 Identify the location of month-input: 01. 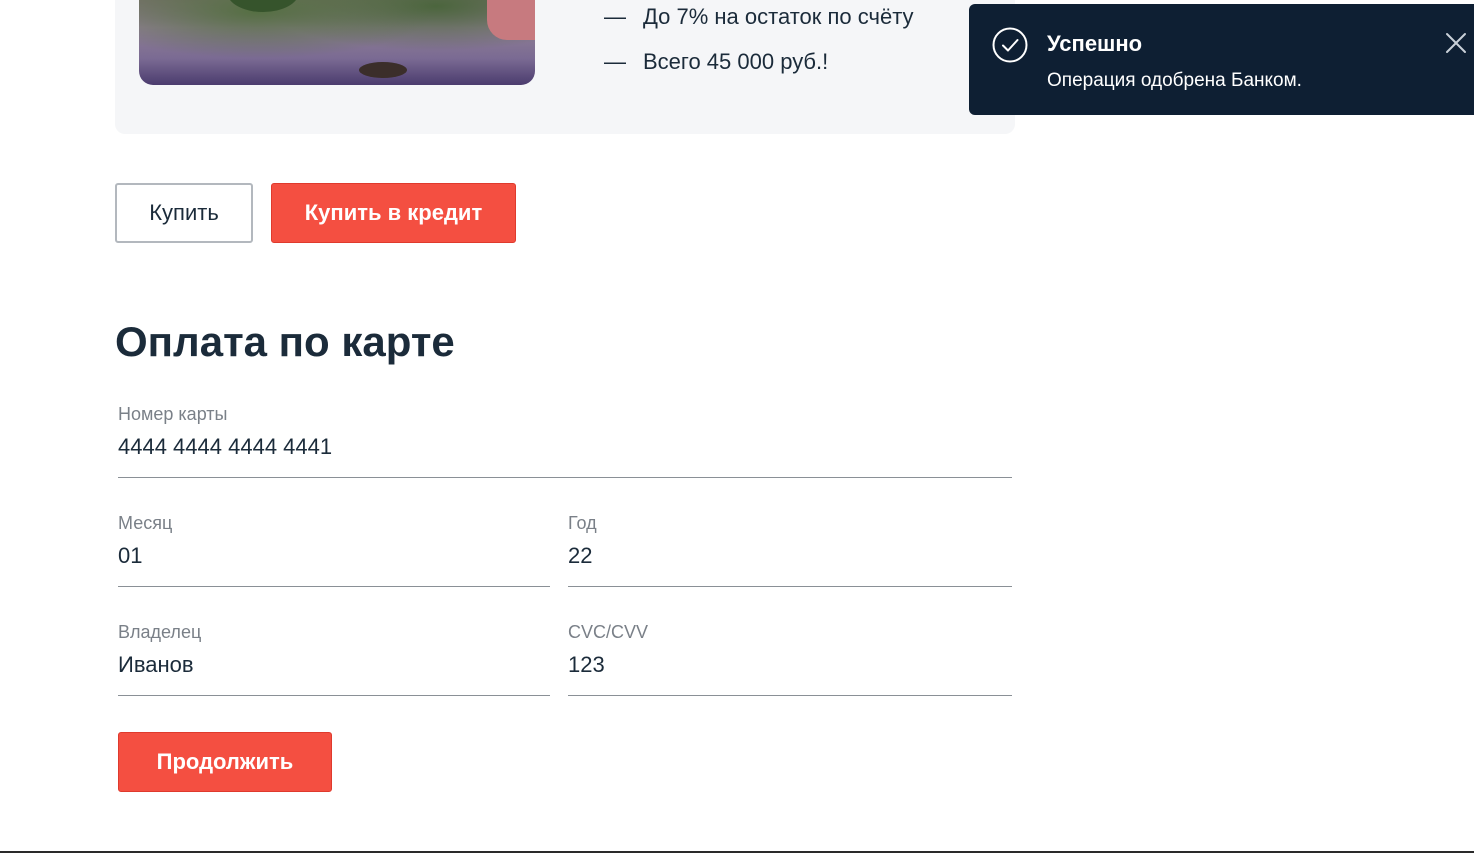
(130, 556).